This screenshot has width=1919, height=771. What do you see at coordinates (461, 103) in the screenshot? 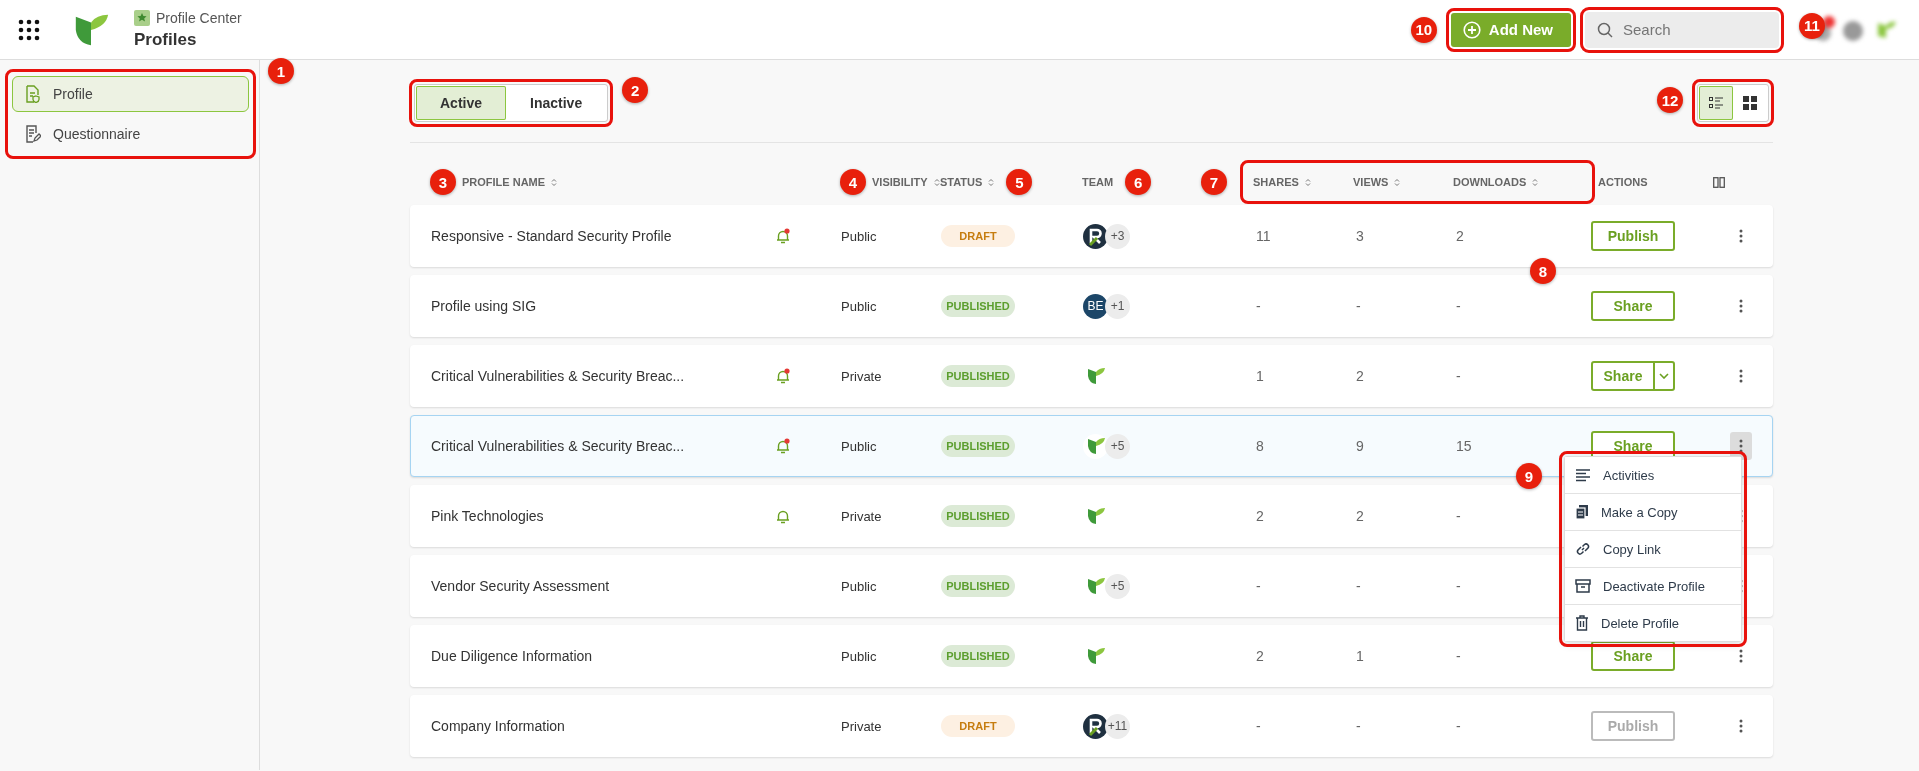
I see `tab: Active` at bounding box center [461, 103].